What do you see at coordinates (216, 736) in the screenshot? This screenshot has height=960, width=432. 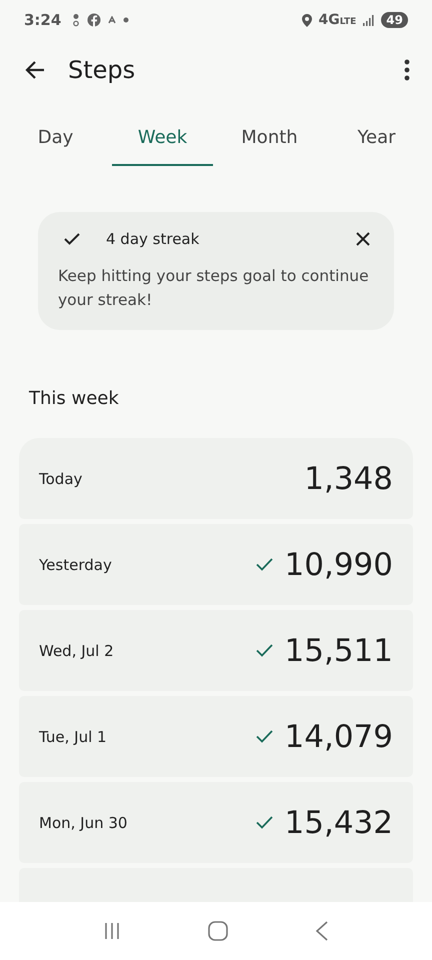 I see `day-row: Tue, Jul 1 14,079` at bounding box center [216, 736].